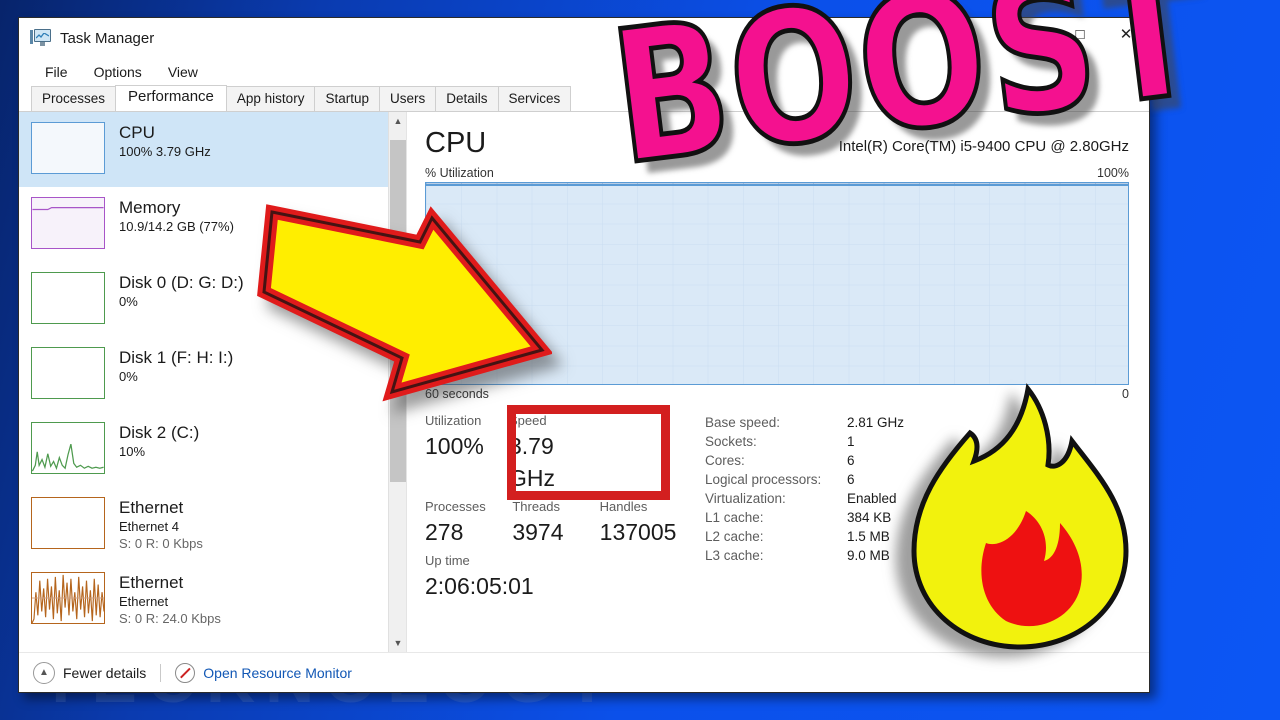  Describe the element at coordinates (444, 532) in the screenshot. I see `stat-value-processes: 278` at that location.